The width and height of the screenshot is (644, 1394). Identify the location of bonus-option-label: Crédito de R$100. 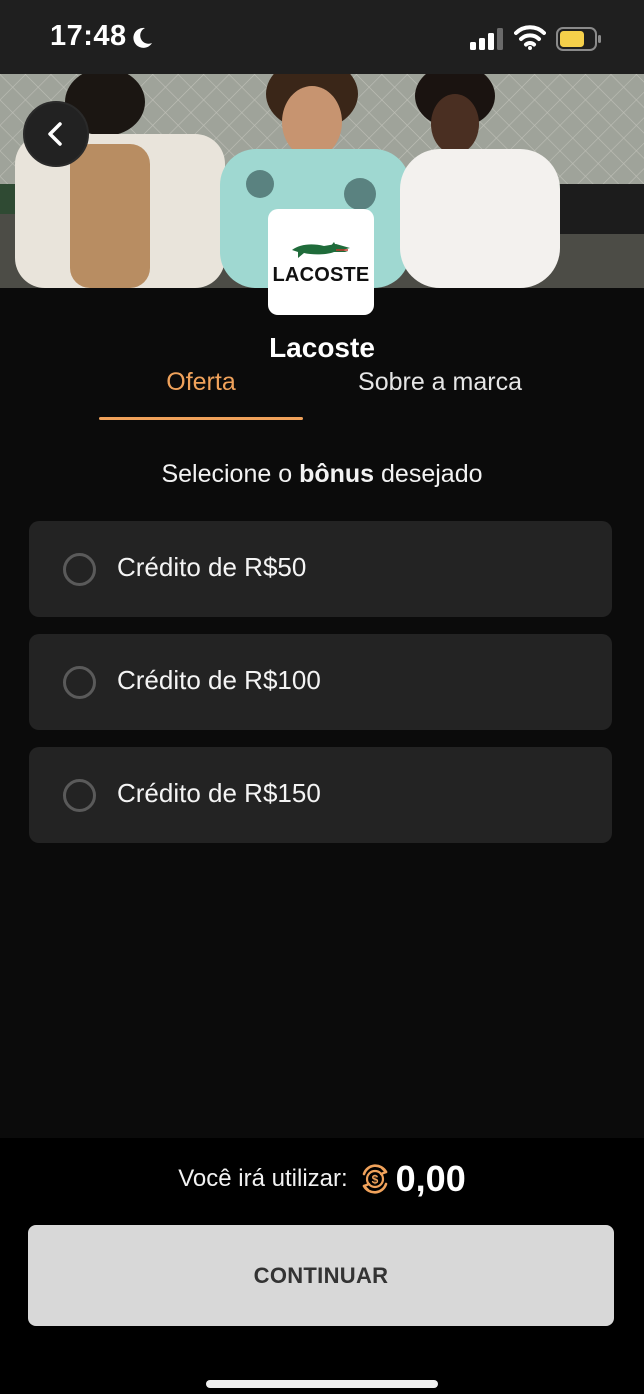
(219, 680).